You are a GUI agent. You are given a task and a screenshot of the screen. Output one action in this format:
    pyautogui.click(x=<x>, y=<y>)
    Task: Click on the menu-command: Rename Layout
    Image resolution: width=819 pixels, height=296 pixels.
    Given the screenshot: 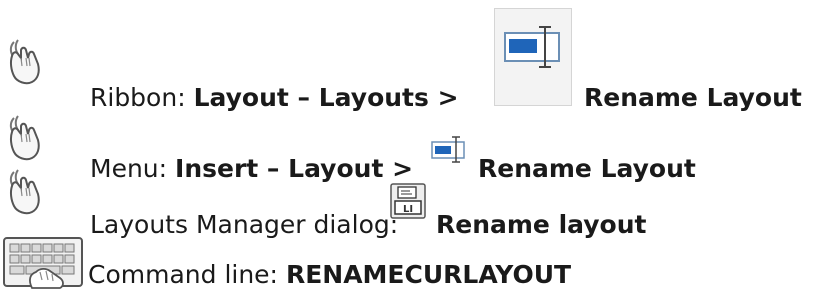 What is the action you would take?
    pyautogui.click(x=587, y=168)
    